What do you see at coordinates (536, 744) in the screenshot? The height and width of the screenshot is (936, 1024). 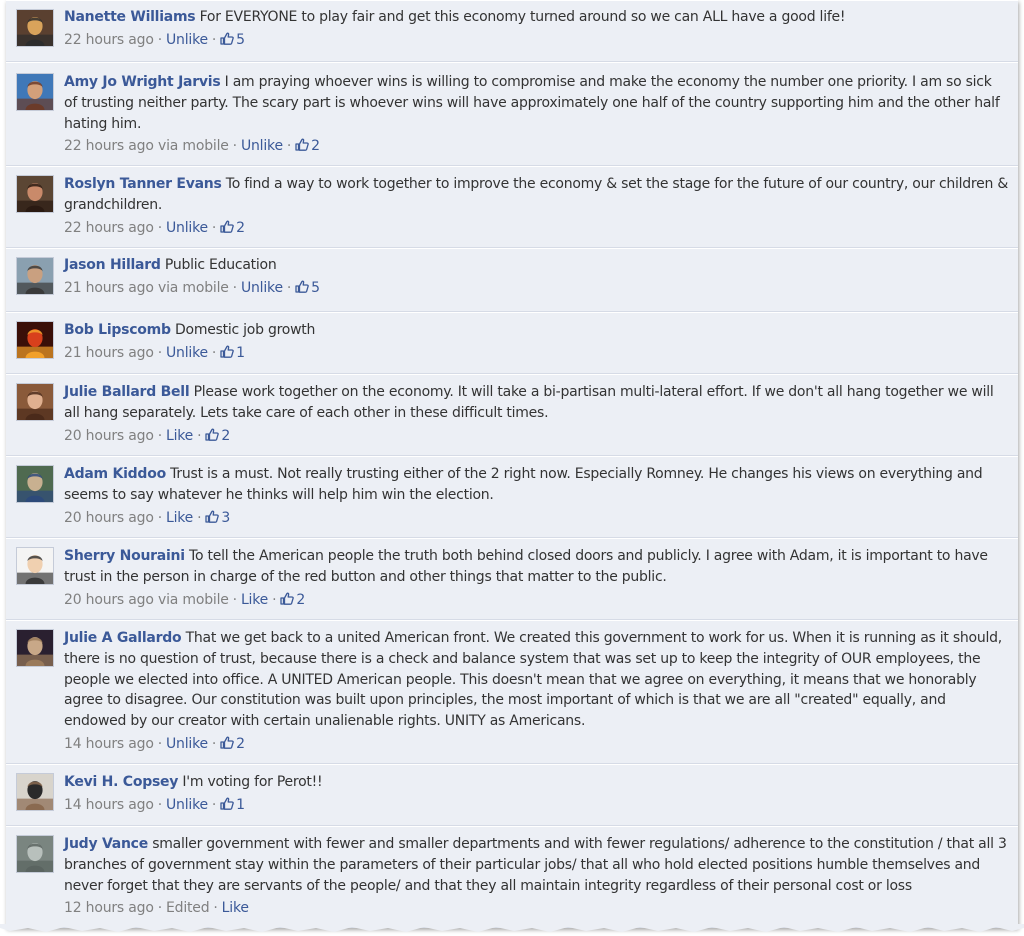 I see `comment-meta: 14 hours ago · Unlike · 2` at bounding box center [536, 744].